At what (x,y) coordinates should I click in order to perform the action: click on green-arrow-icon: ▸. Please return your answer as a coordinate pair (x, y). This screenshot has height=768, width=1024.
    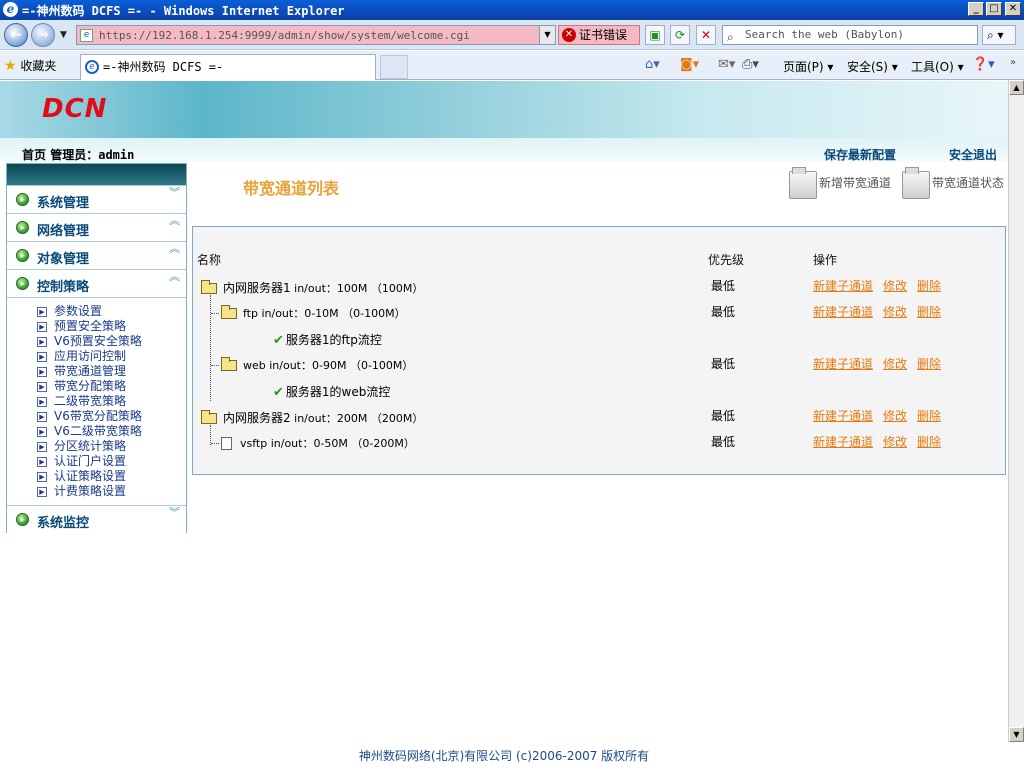
    Looking at the image, I should click on (22, 255).